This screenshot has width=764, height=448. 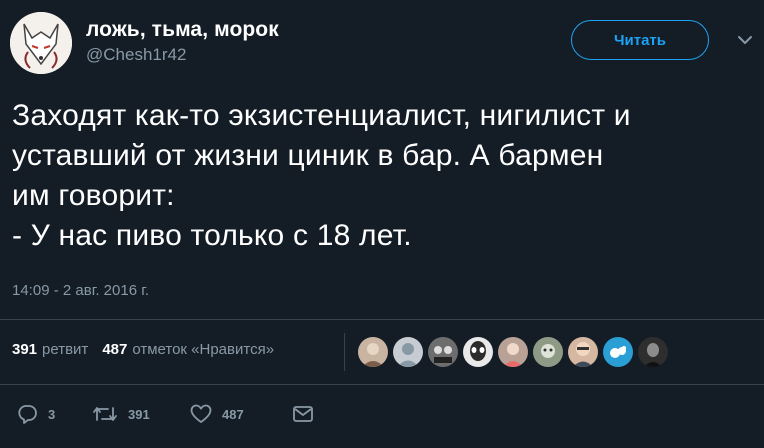 I want to click on tweet-text-line: - У нас пиво только с 18 лет., so click(x=212, y=235).